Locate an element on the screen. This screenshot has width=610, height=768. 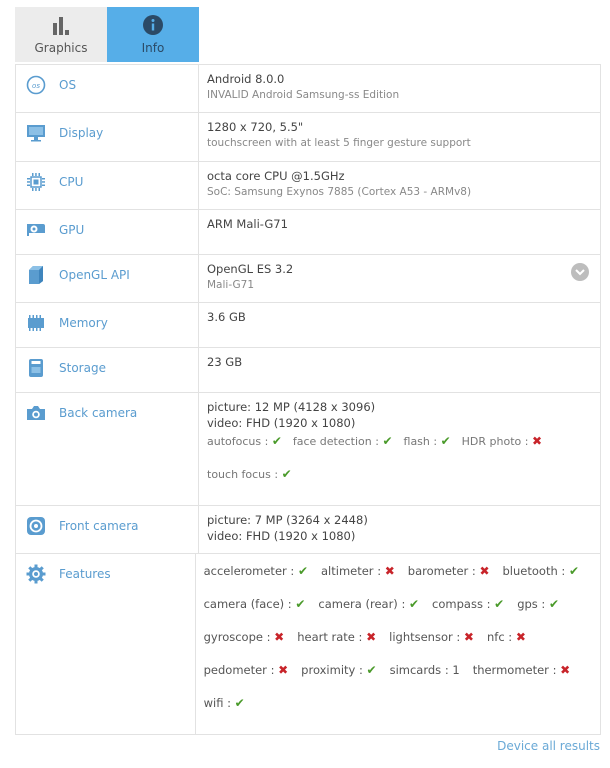
tab-graphics: Graphics is located at coordinates (61, 34).